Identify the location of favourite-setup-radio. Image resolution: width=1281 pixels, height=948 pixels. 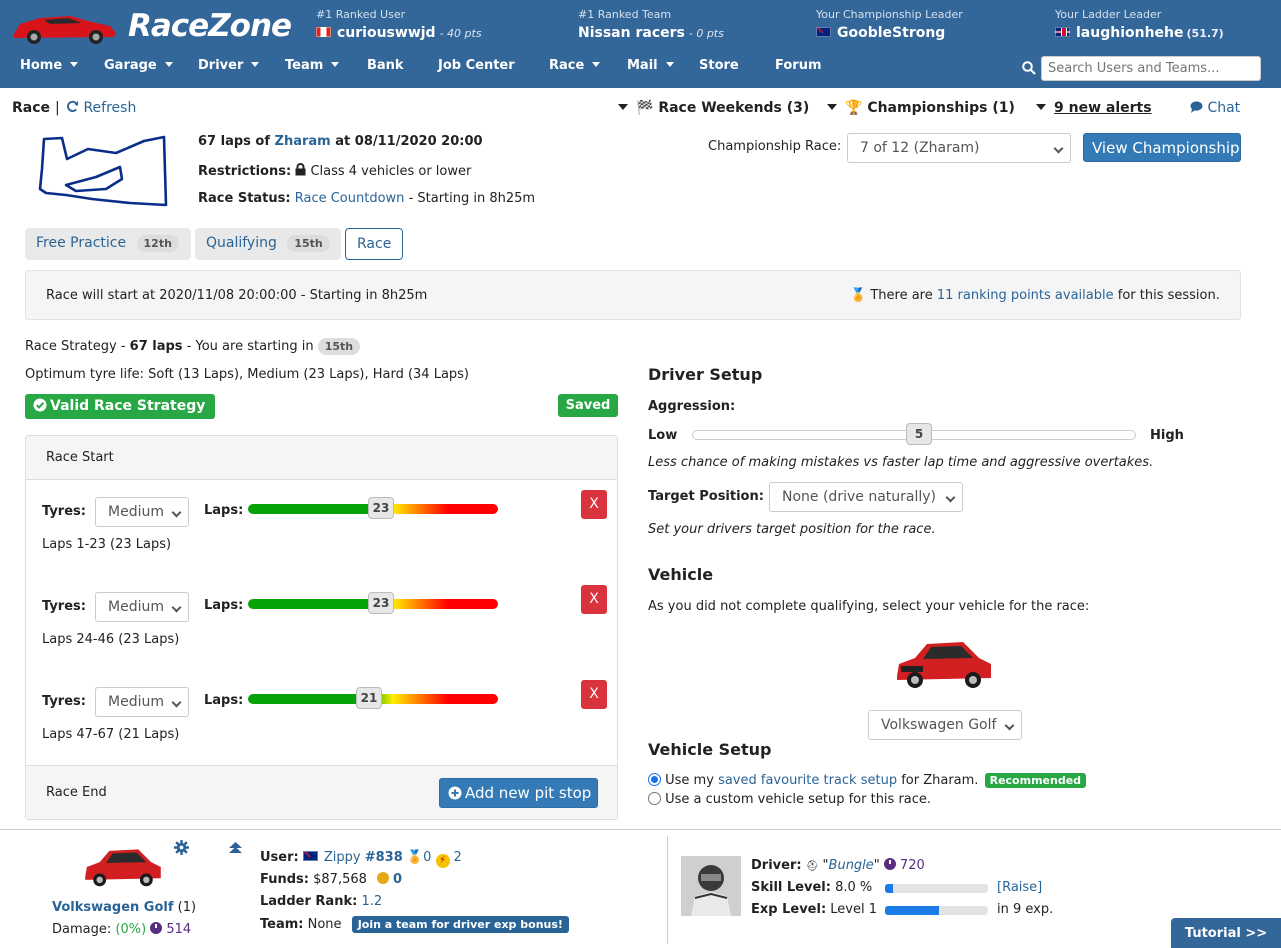
(654, 779).